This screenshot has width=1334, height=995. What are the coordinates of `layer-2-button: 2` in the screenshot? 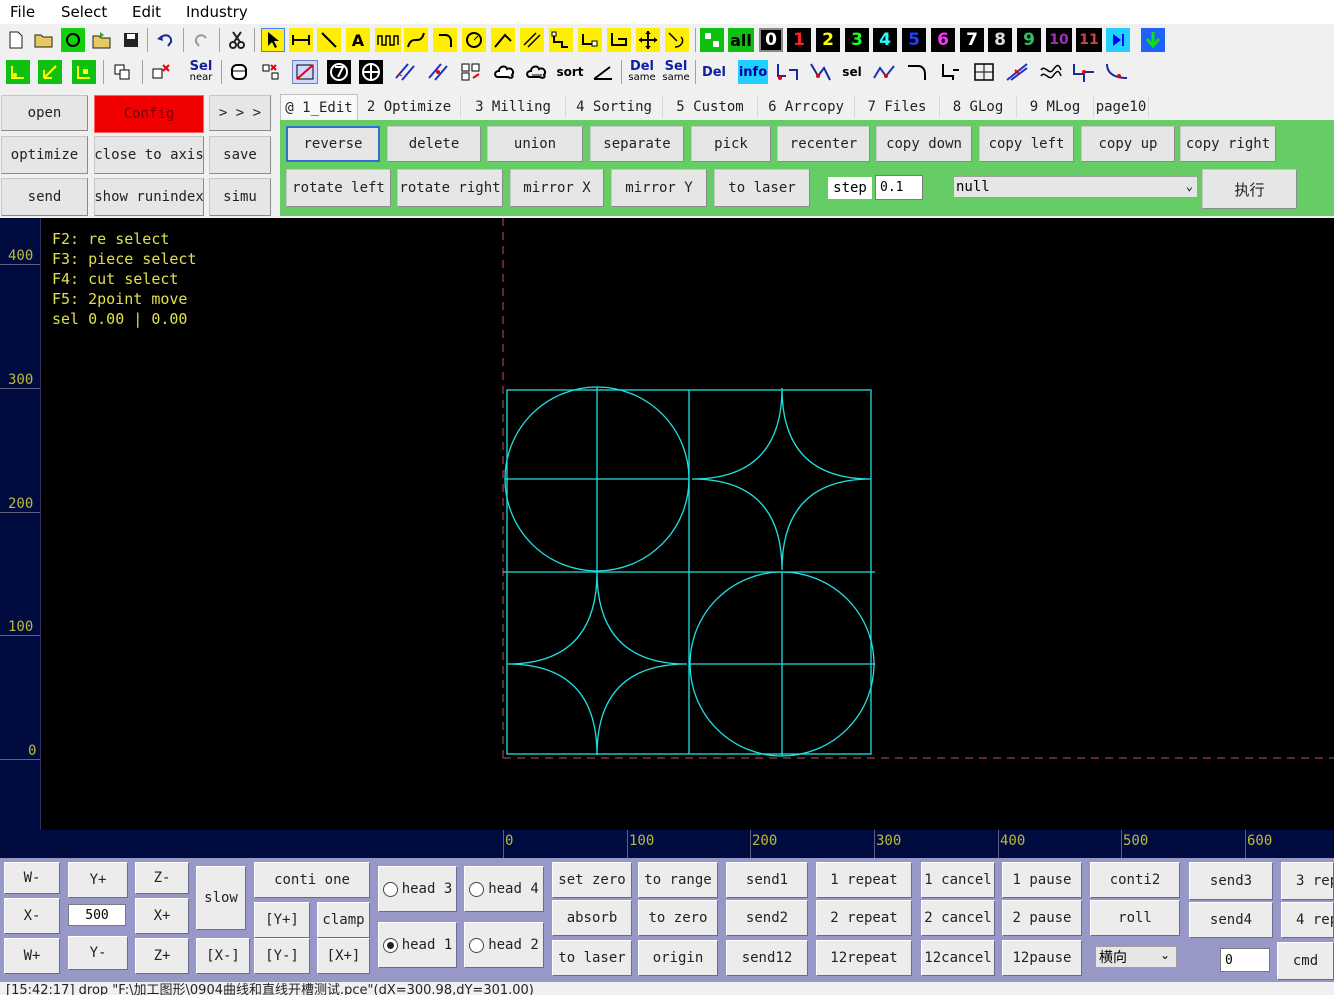 It's located at (828, 40).